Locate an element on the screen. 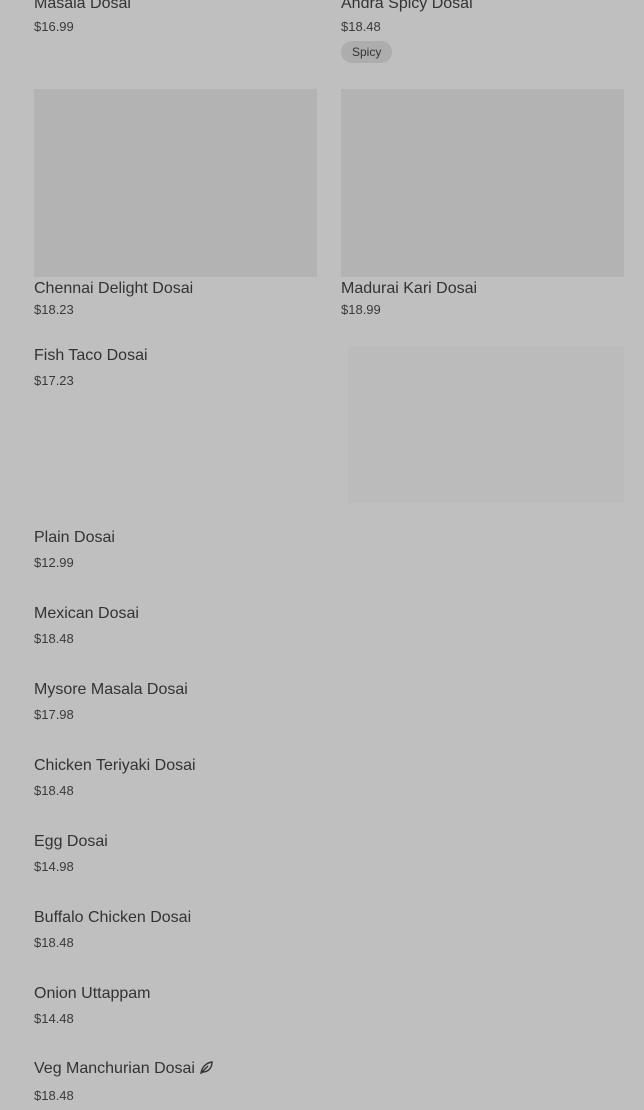 The image size is (644, 1110). menu-item-chicken-teriyaki-dosai: Chicken Teriyaki Dosai $18.48 is located at coordinates (329, 780).